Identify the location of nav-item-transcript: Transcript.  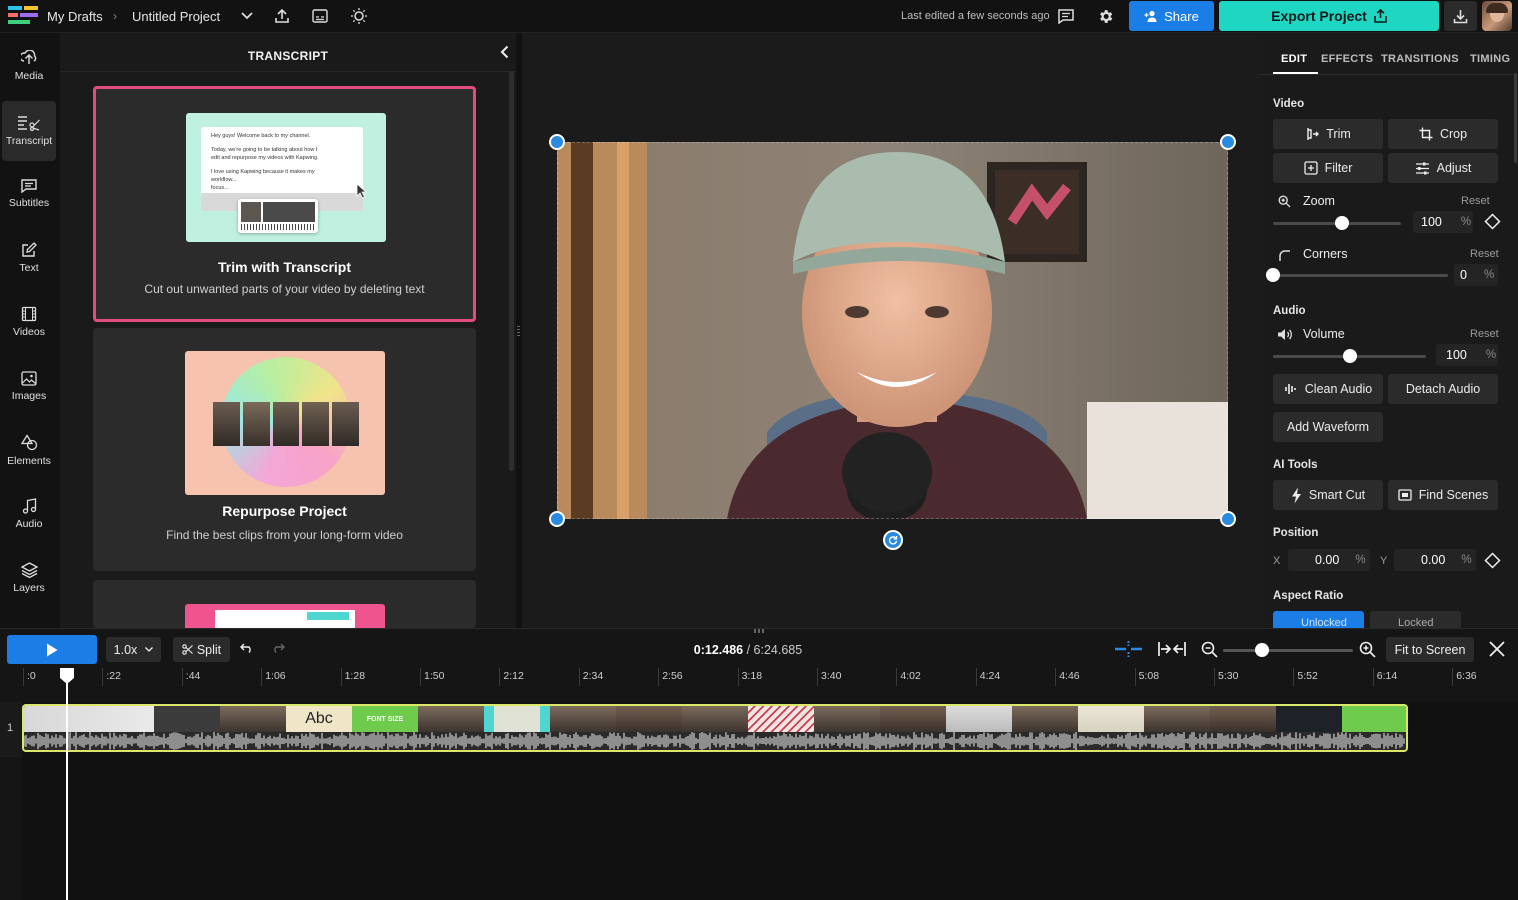
(29, 131).